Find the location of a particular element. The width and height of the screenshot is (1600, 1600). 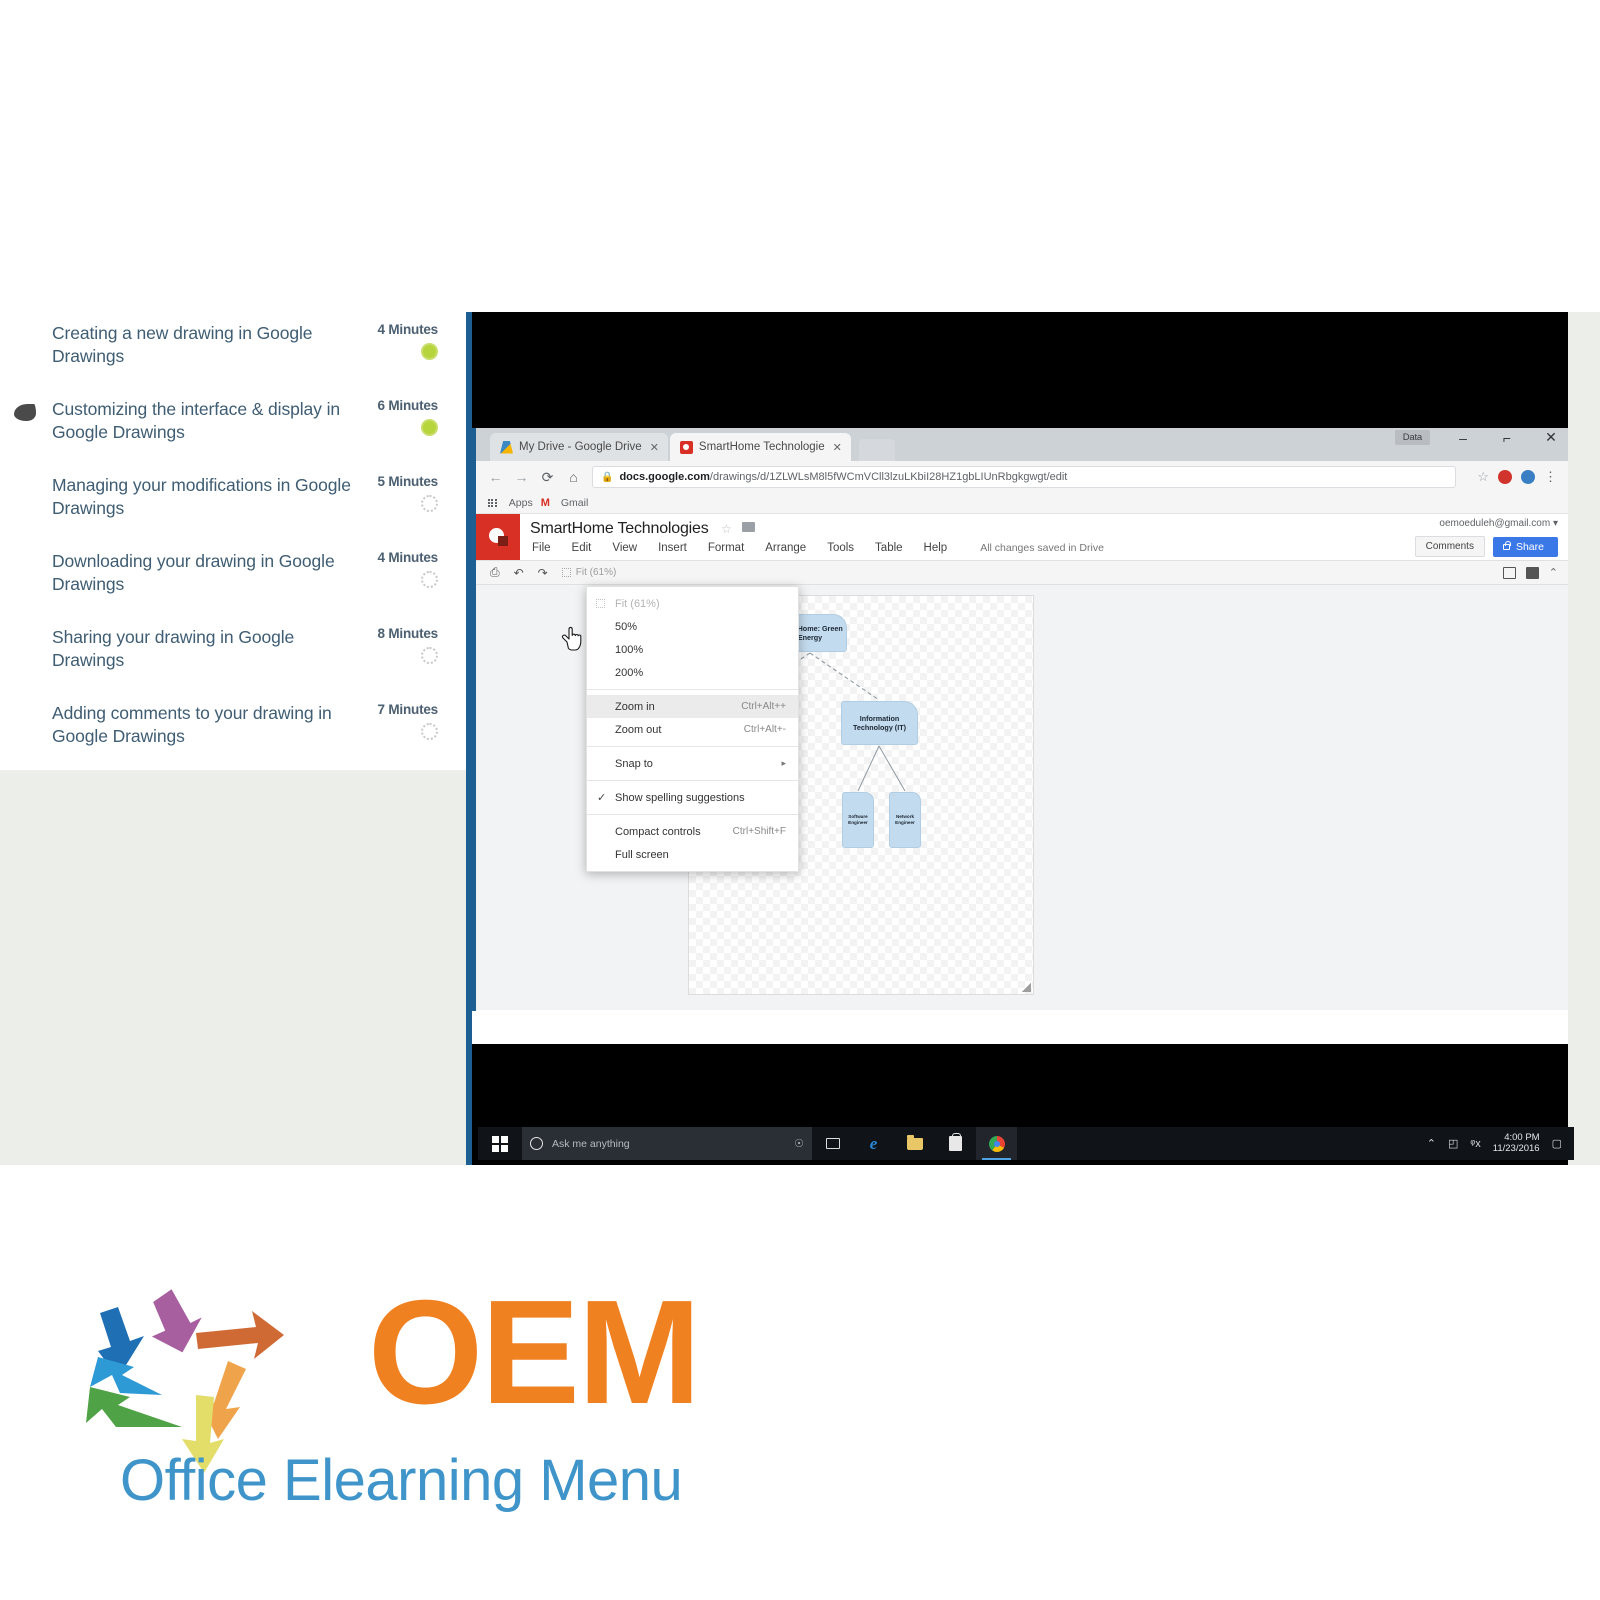

taskbar-task-view-button is located at coordinates (832, 1143).